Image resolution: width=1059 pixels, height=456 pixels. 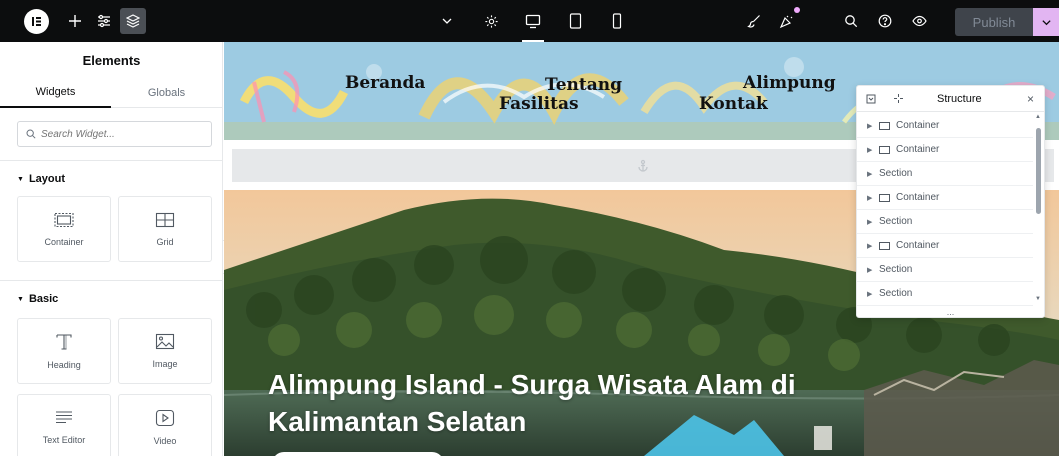 I want to click on help-icon, so click(x=885, y=21).